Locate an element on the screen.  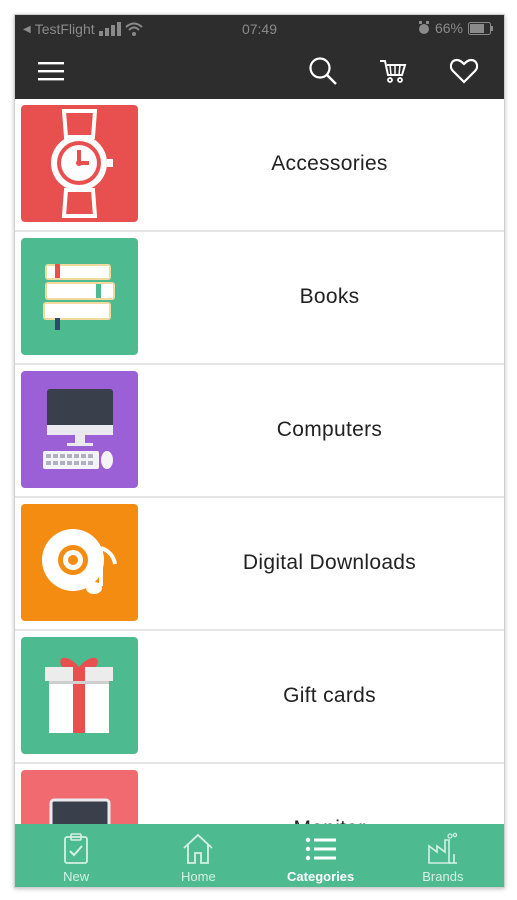
music-disc-icon is located at coordinates (79, 562).